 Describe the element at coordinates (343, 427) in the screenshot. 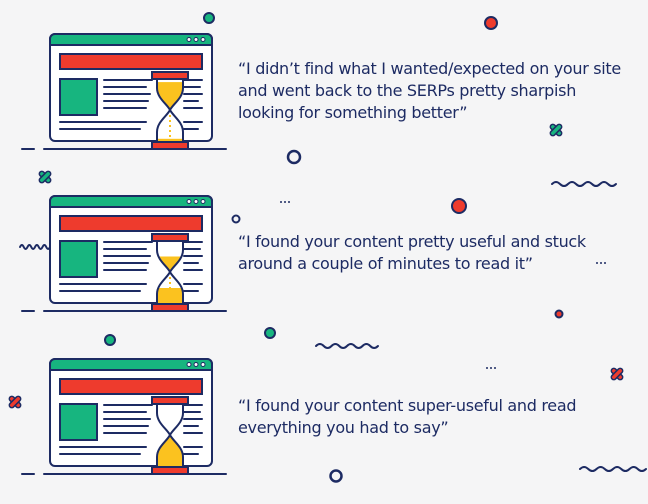

I see `quote-line: everything you had to say”` at that location.